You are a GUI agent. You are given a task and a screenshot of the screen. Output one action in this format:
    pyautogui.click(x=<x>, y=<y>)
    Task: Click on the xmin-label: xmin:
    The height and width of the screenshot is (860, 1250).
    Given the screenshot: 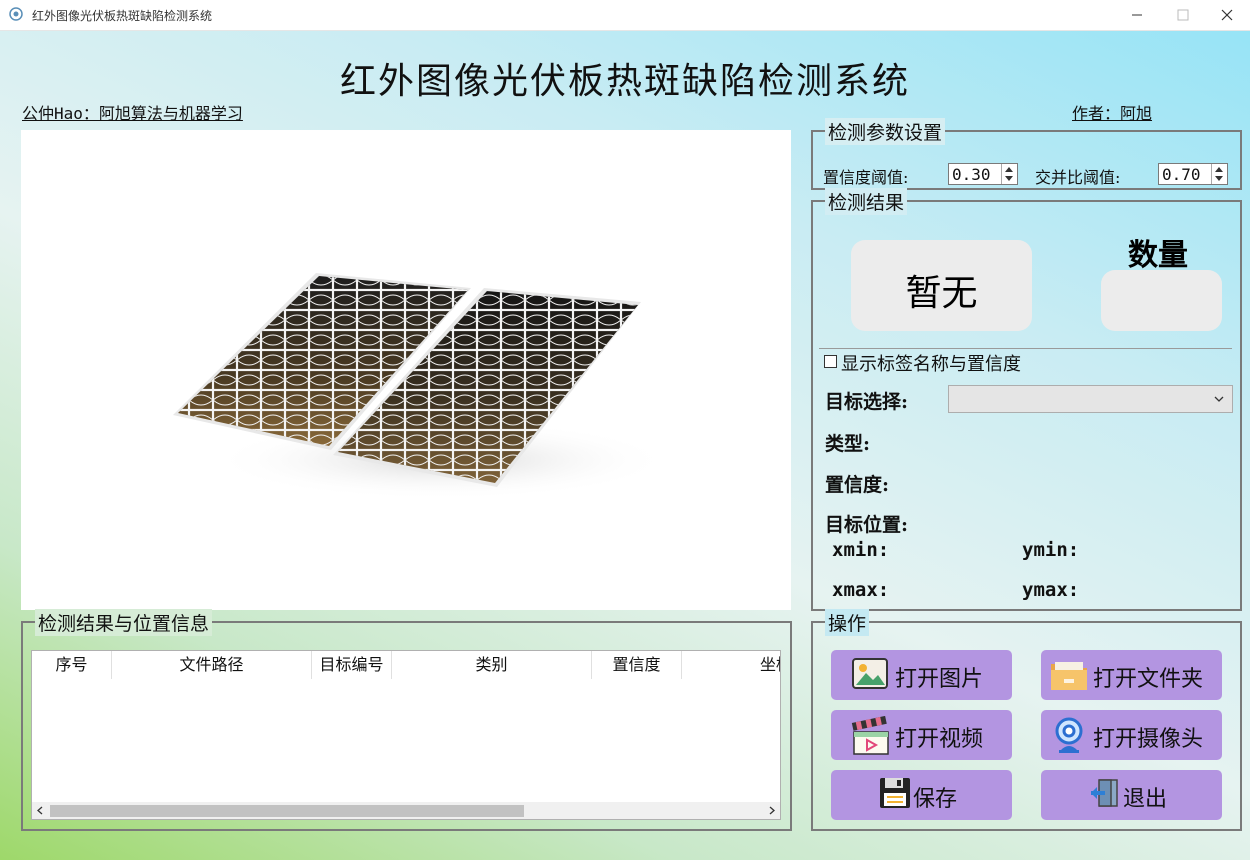 What is the action you would take?
    pyautogui.click(x=861, y=550)
    